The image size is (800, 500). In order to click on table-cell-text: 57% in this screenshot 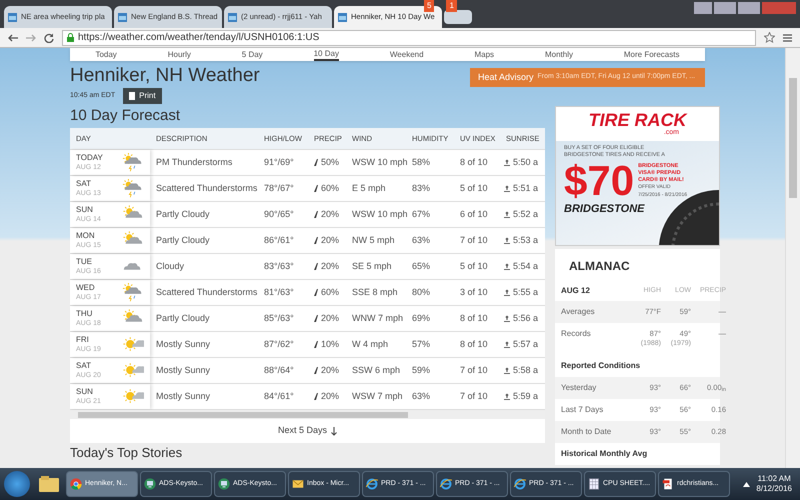, I will do `click(421, 344)`.